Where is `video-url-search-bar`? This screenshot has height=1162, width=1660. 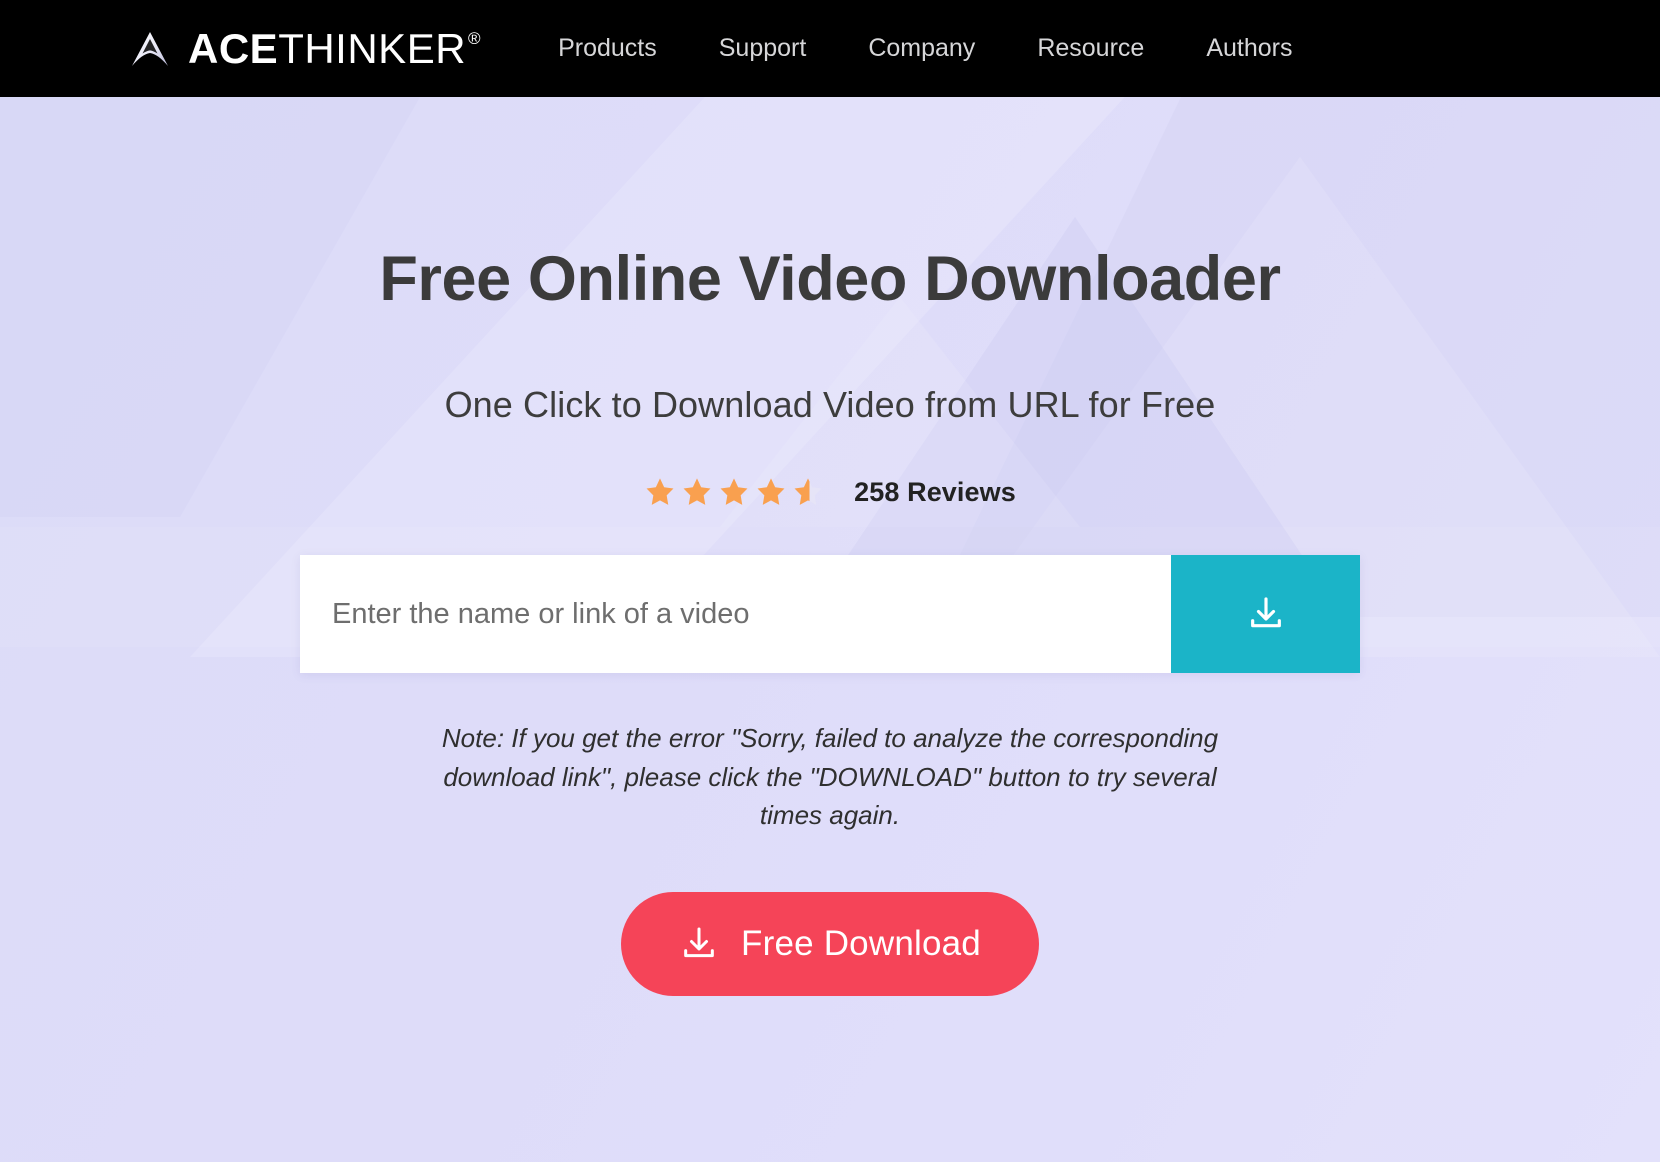 video-url-search-bar is located at coordinates (830, 614).